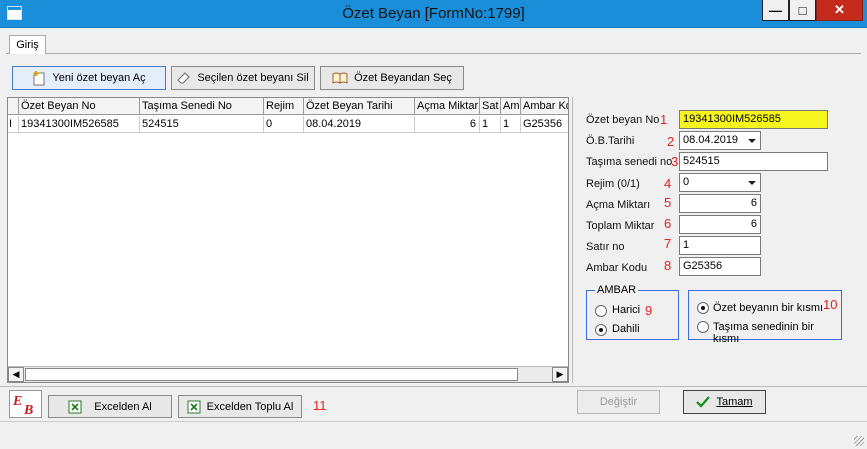 Image resolution: width=867 pixels, height=449 pixels. Describe the element at coordinates (859, 441) in the screenshot. I see `resize-grip-icon` at that location.